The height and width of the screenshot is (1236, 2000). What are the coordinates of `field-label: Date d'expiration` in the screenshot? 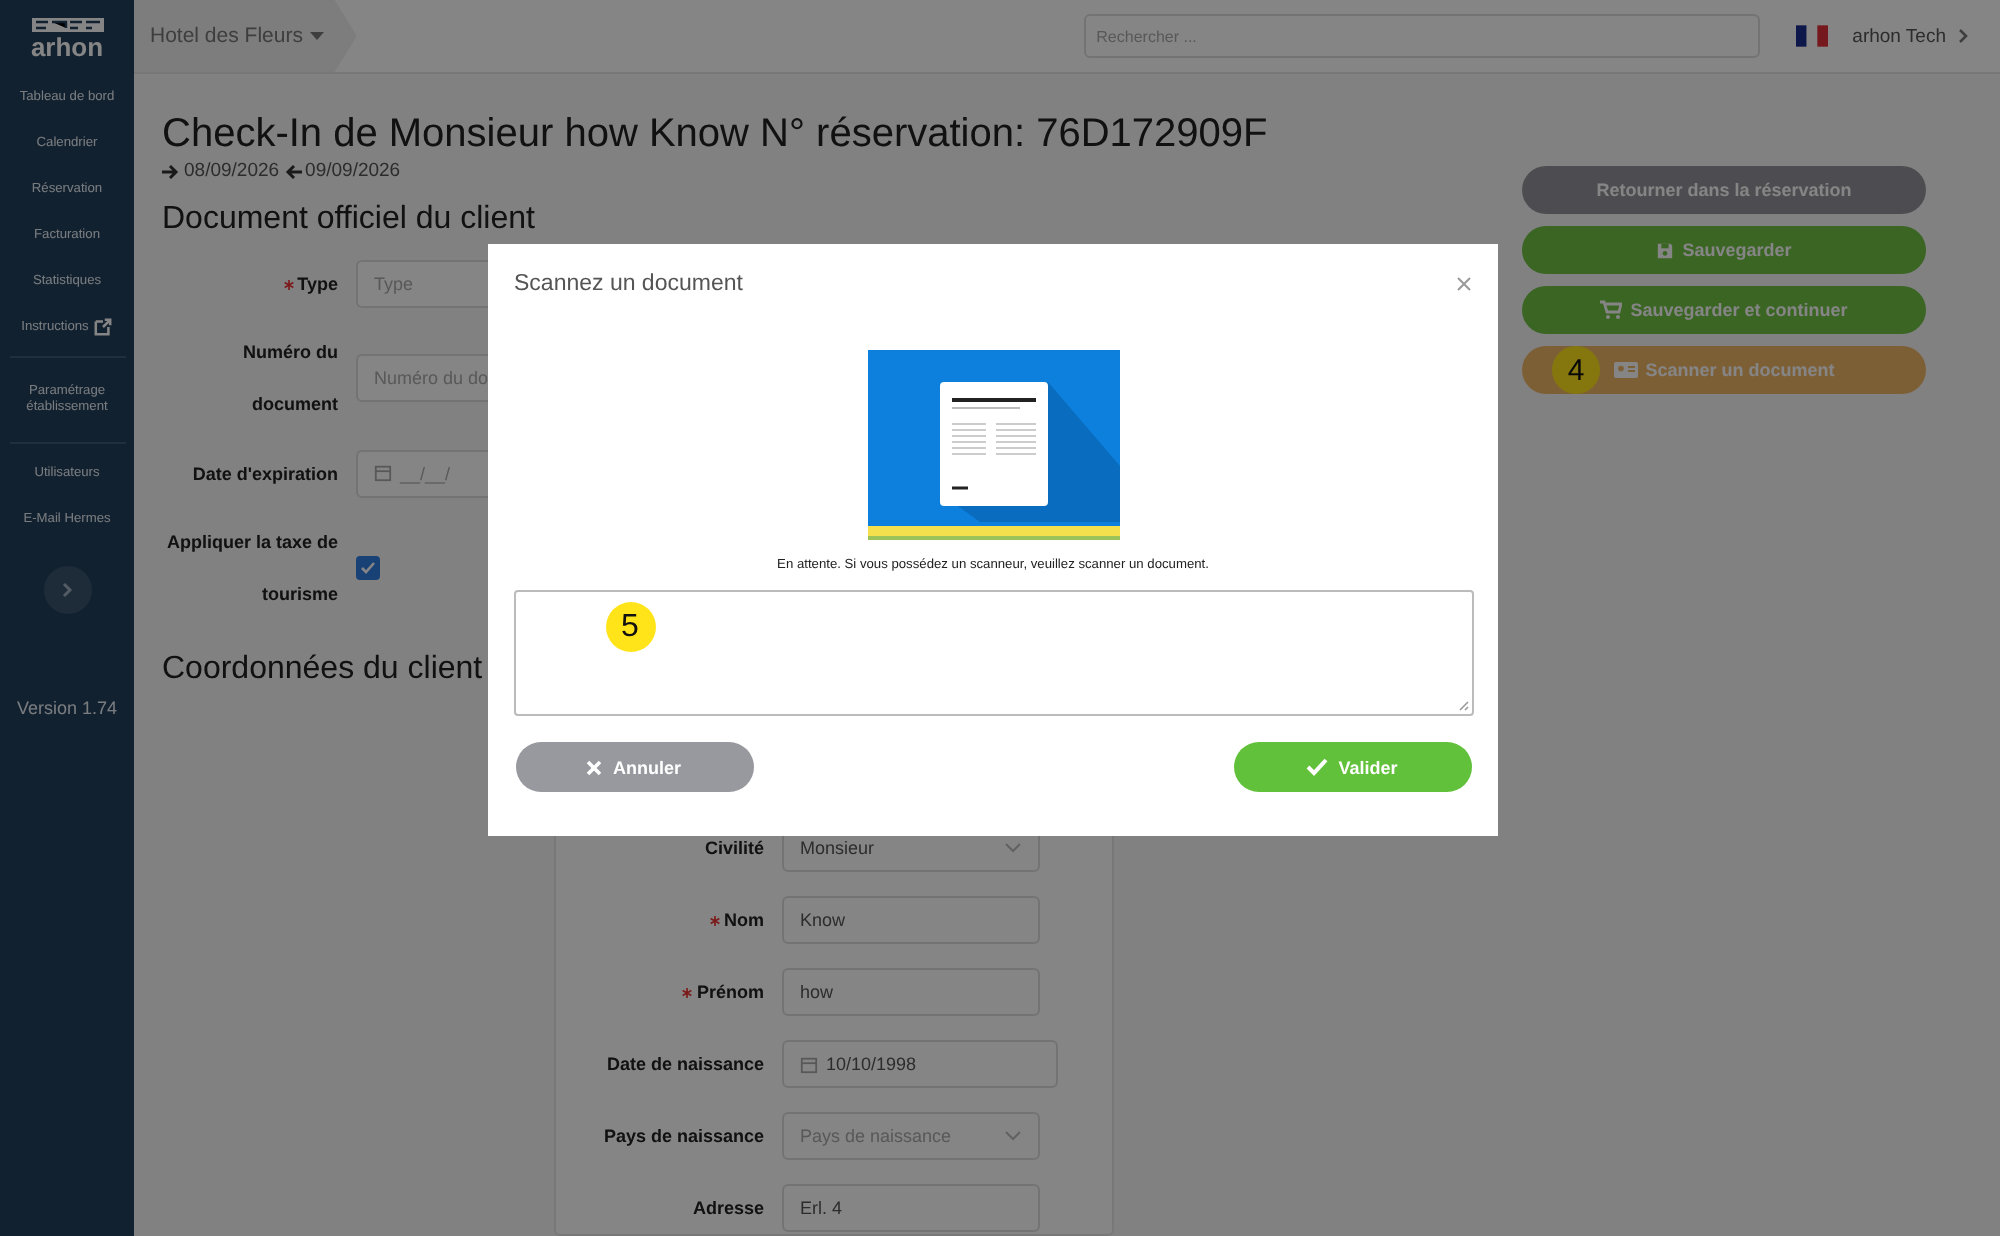 It's located at (265, 474).